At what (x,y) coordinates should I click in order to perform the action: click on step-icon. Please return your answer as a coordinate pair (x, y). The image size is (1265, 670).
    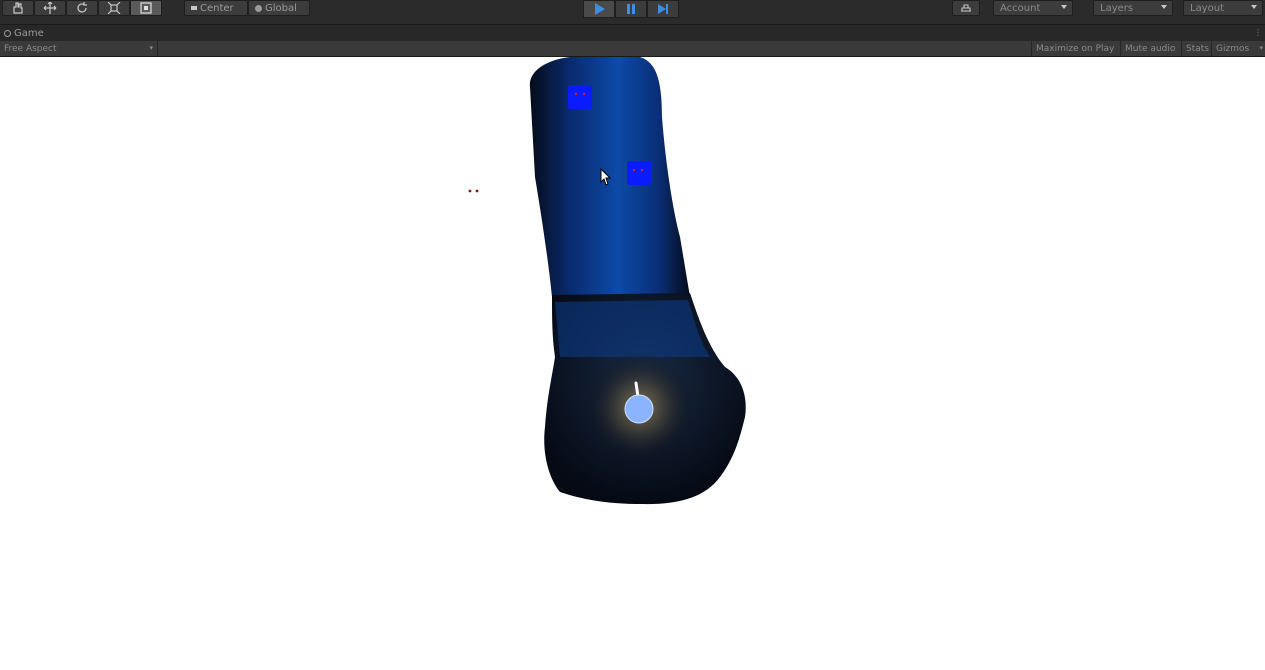
    Looking at the image, I should click on (663, 9).